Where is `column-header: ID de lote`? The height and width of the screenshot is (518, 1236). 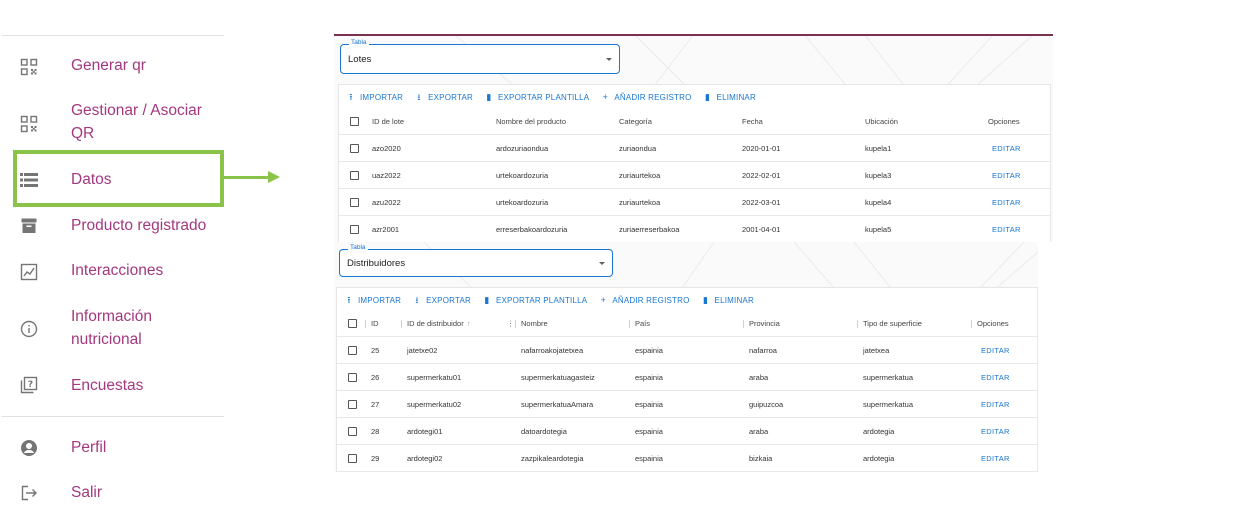
column-header: ID de lote is located at coordinates (388, 121).